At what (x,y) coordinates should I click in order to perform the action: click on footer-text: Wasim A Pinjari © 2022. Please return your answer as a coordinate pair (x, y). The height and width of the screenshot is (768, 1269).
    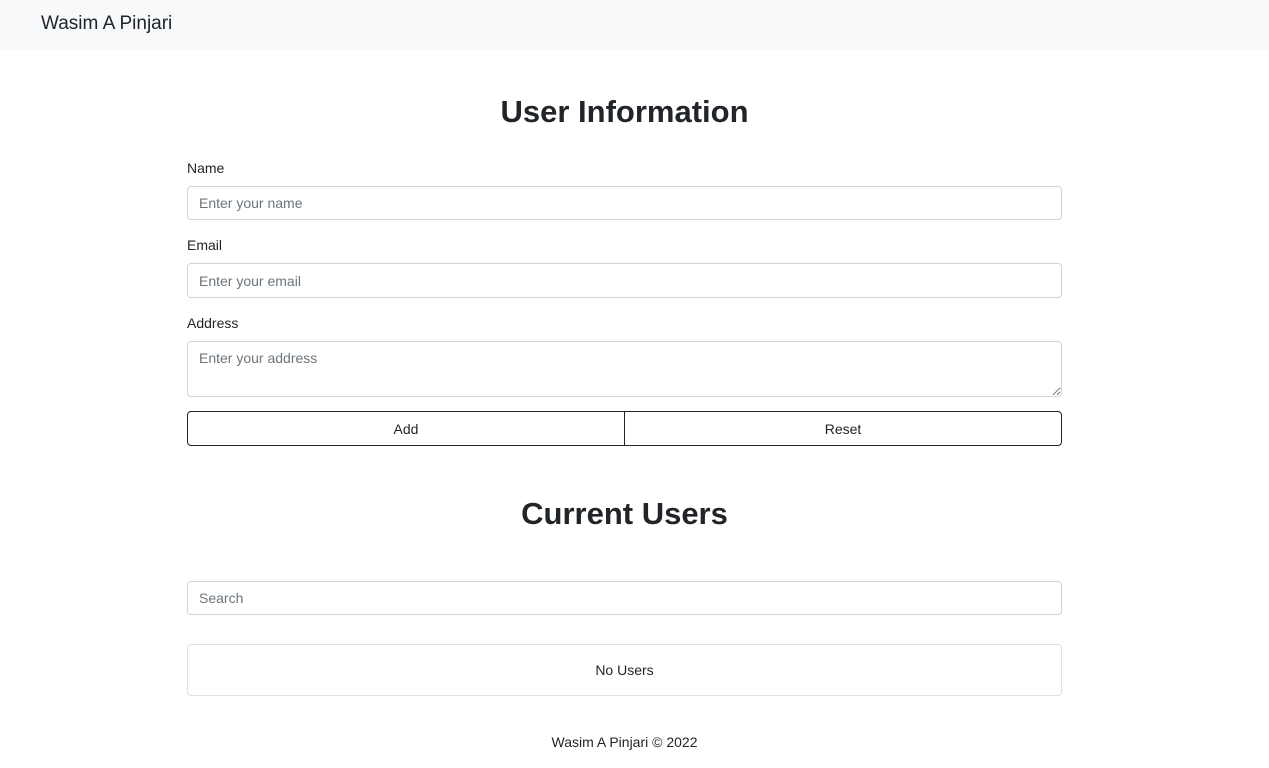
    Looking at the image, I should click on (624, 742).